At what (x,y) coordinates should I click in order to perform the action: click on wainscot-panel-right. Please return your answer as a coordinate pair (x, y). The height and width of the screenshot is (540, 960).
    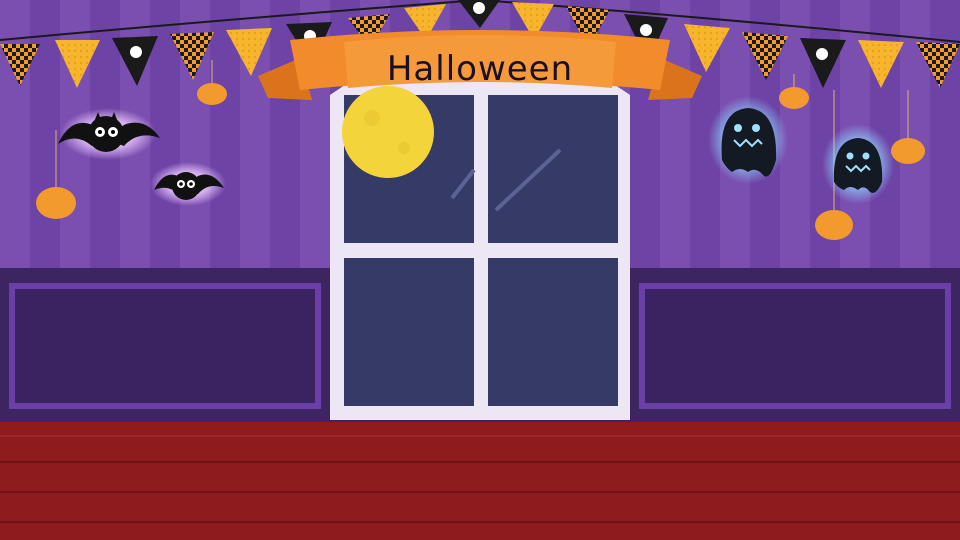
    Looking at the image, I should click on (795, 346).